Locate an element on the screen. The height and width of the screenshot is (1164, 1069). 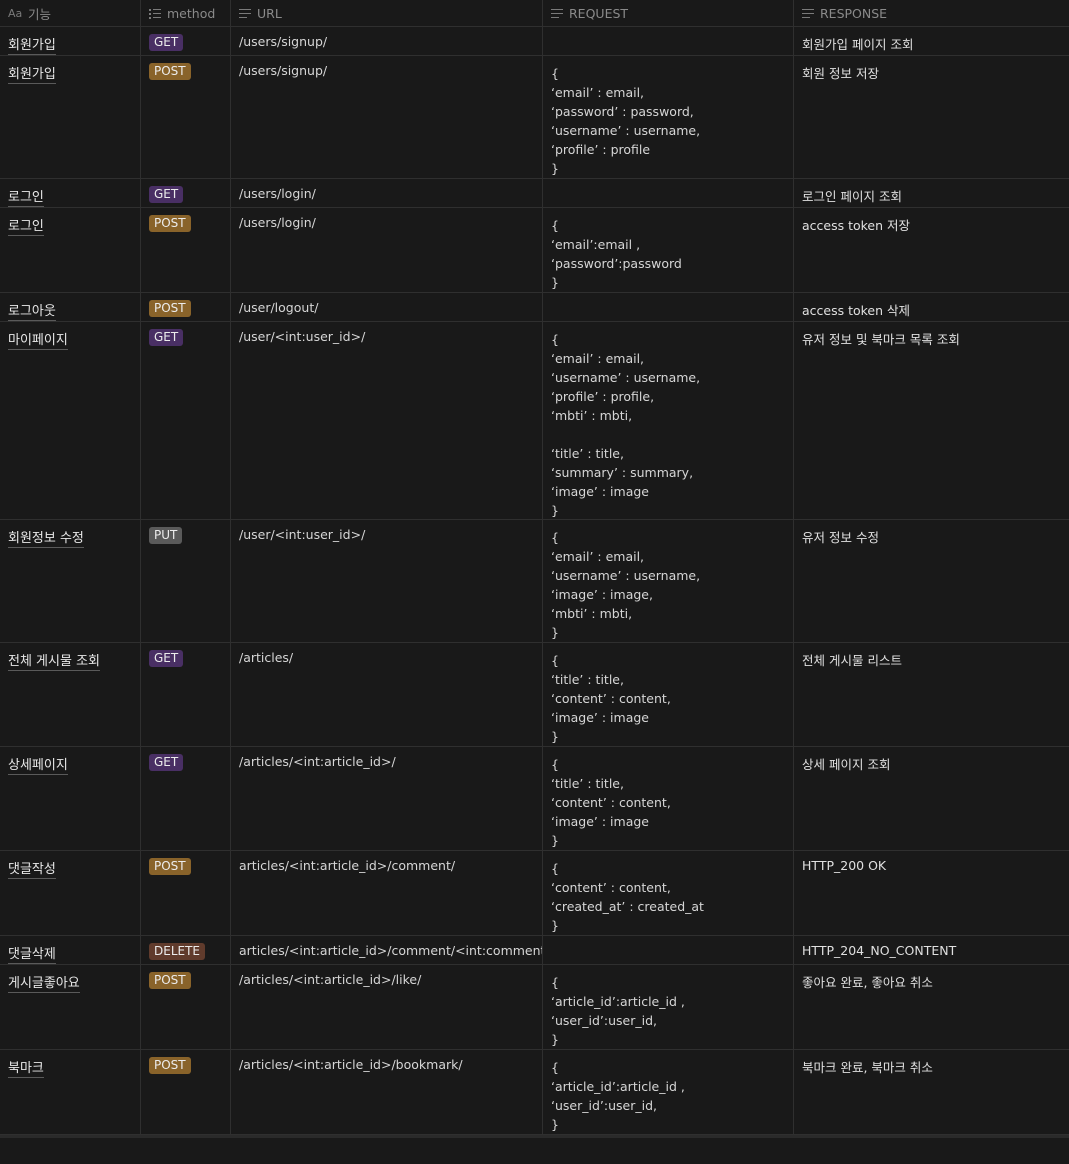
feature-name: 회원정보 수정 is located at coordinates (46, 539).